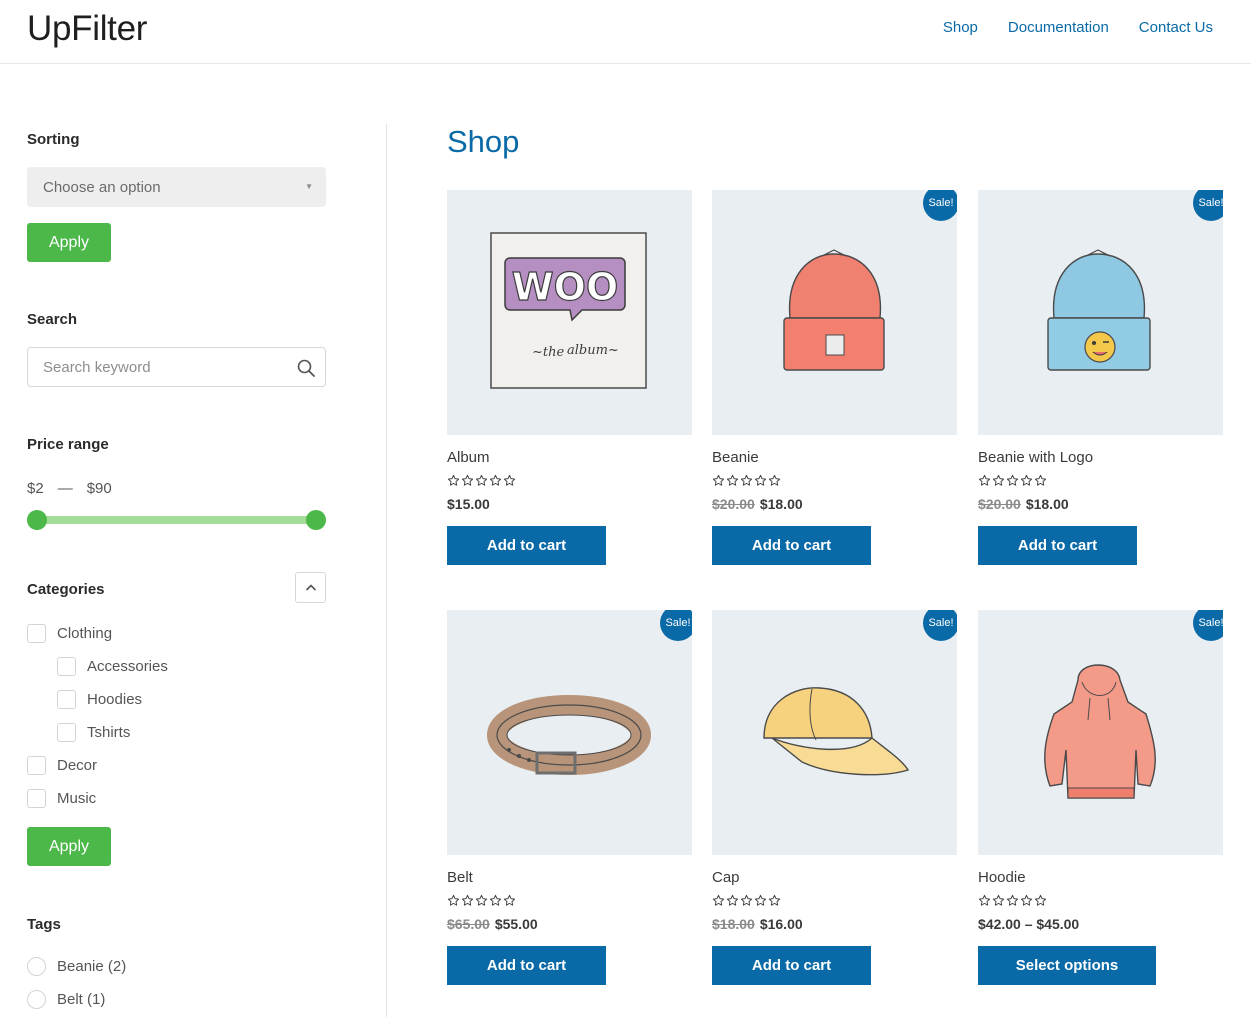  What do you see at coordinates (52, 319) in the screenshot?
I see `search-title: Search` at bounding box center [52, 319].